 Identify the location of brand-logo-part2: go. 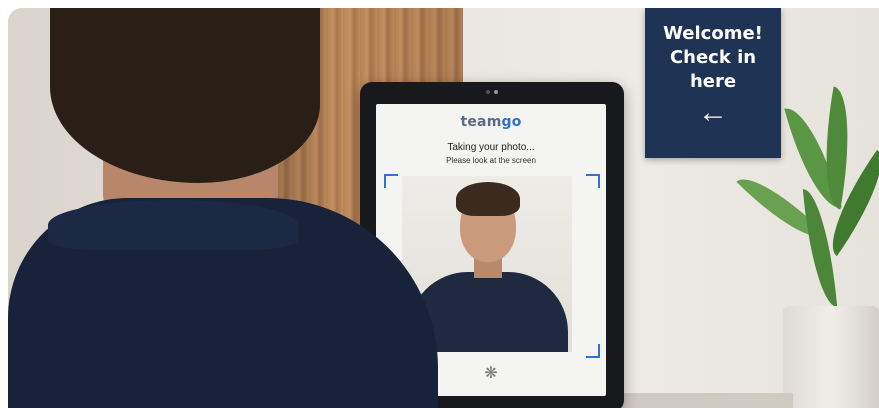
(511, 122).